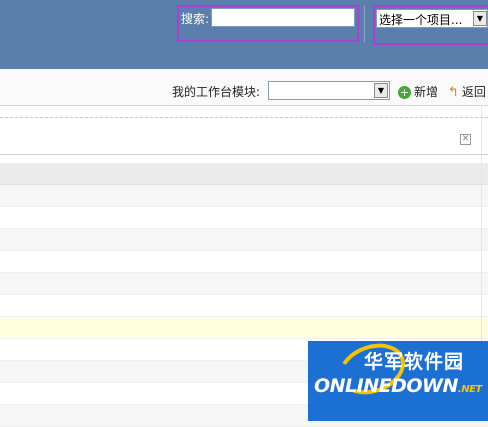 The width and height of the screenshot is (488, 427). What do you see at coordinates (216, 92) in the screenshot?
I see `module-label: 我的工作台模块:` at bounding box center [216, 92].